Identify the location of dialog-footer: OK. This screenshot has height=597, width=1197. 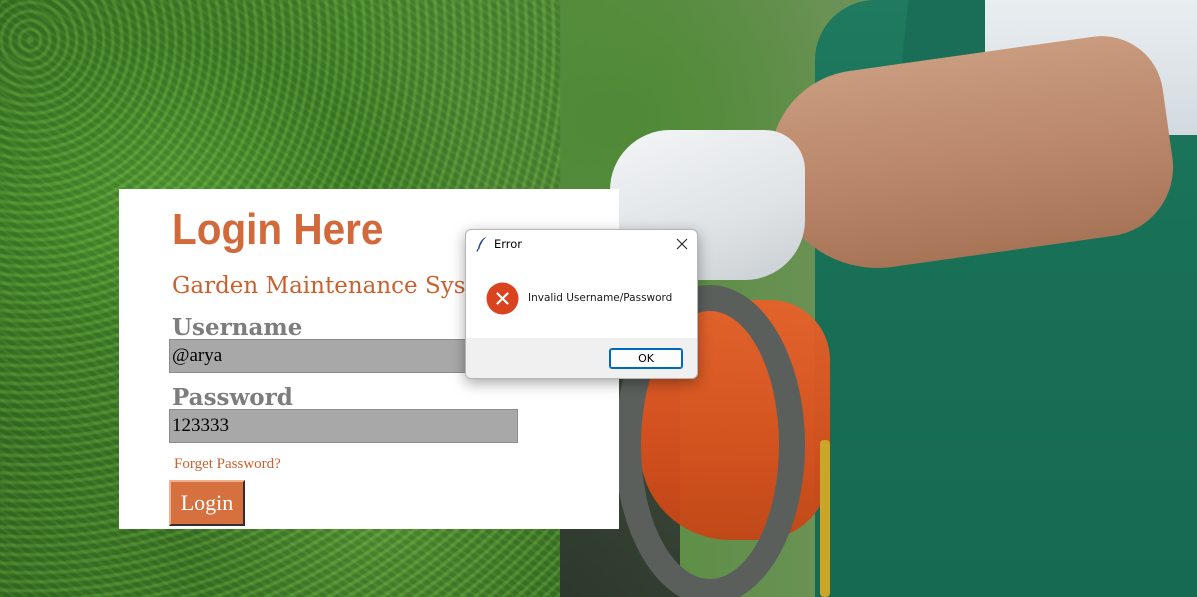
(581, 358).